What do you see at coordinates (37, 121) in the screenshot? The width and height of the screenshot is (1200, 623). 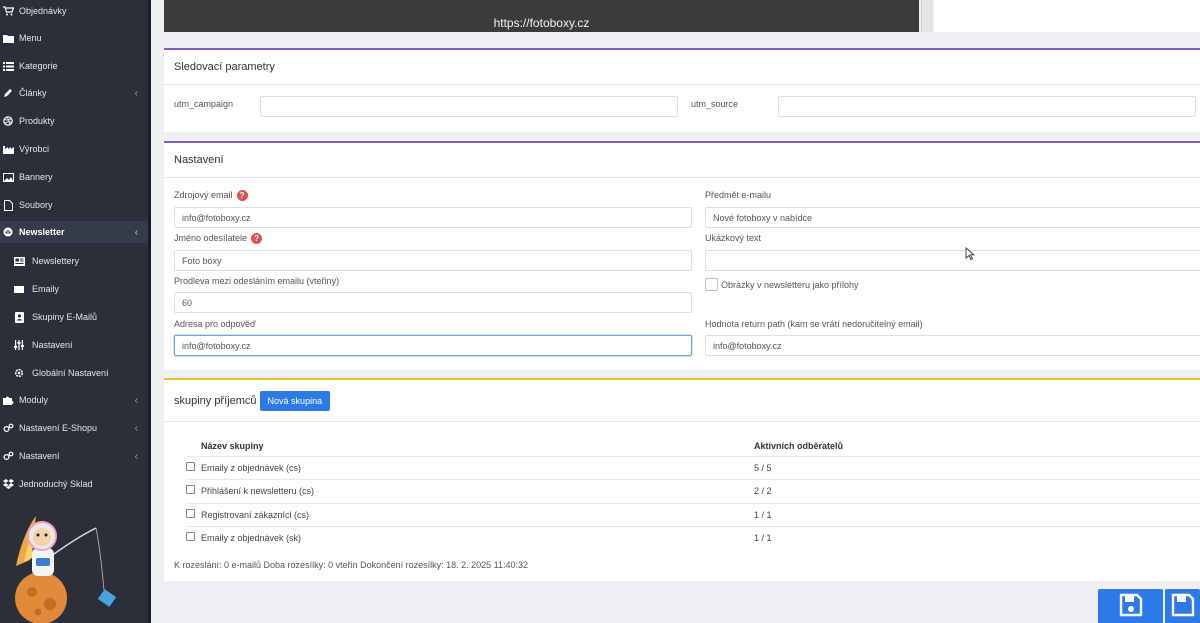 I see `sidebar-item-label: Produkty` at bounding box center [37, 121].